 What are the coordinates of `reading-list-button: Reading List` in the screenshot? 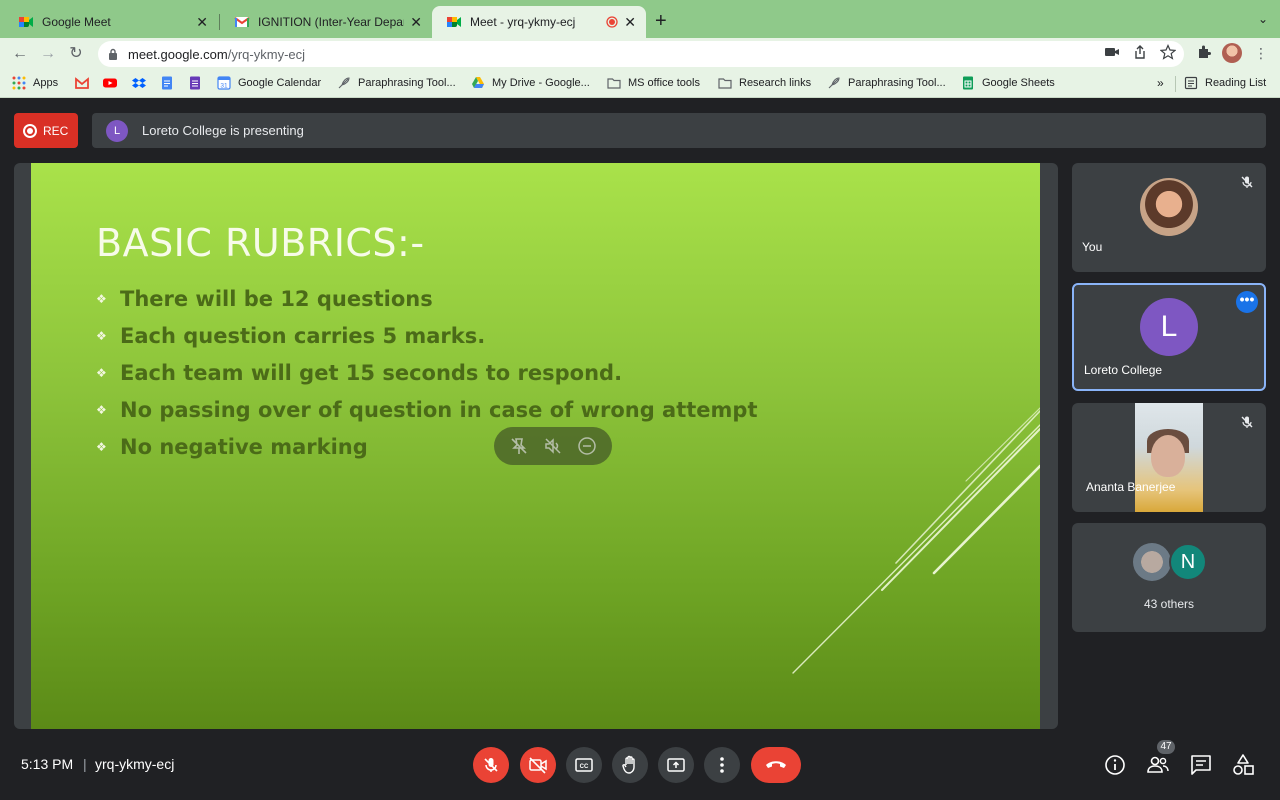 It's located at (1225, 83).